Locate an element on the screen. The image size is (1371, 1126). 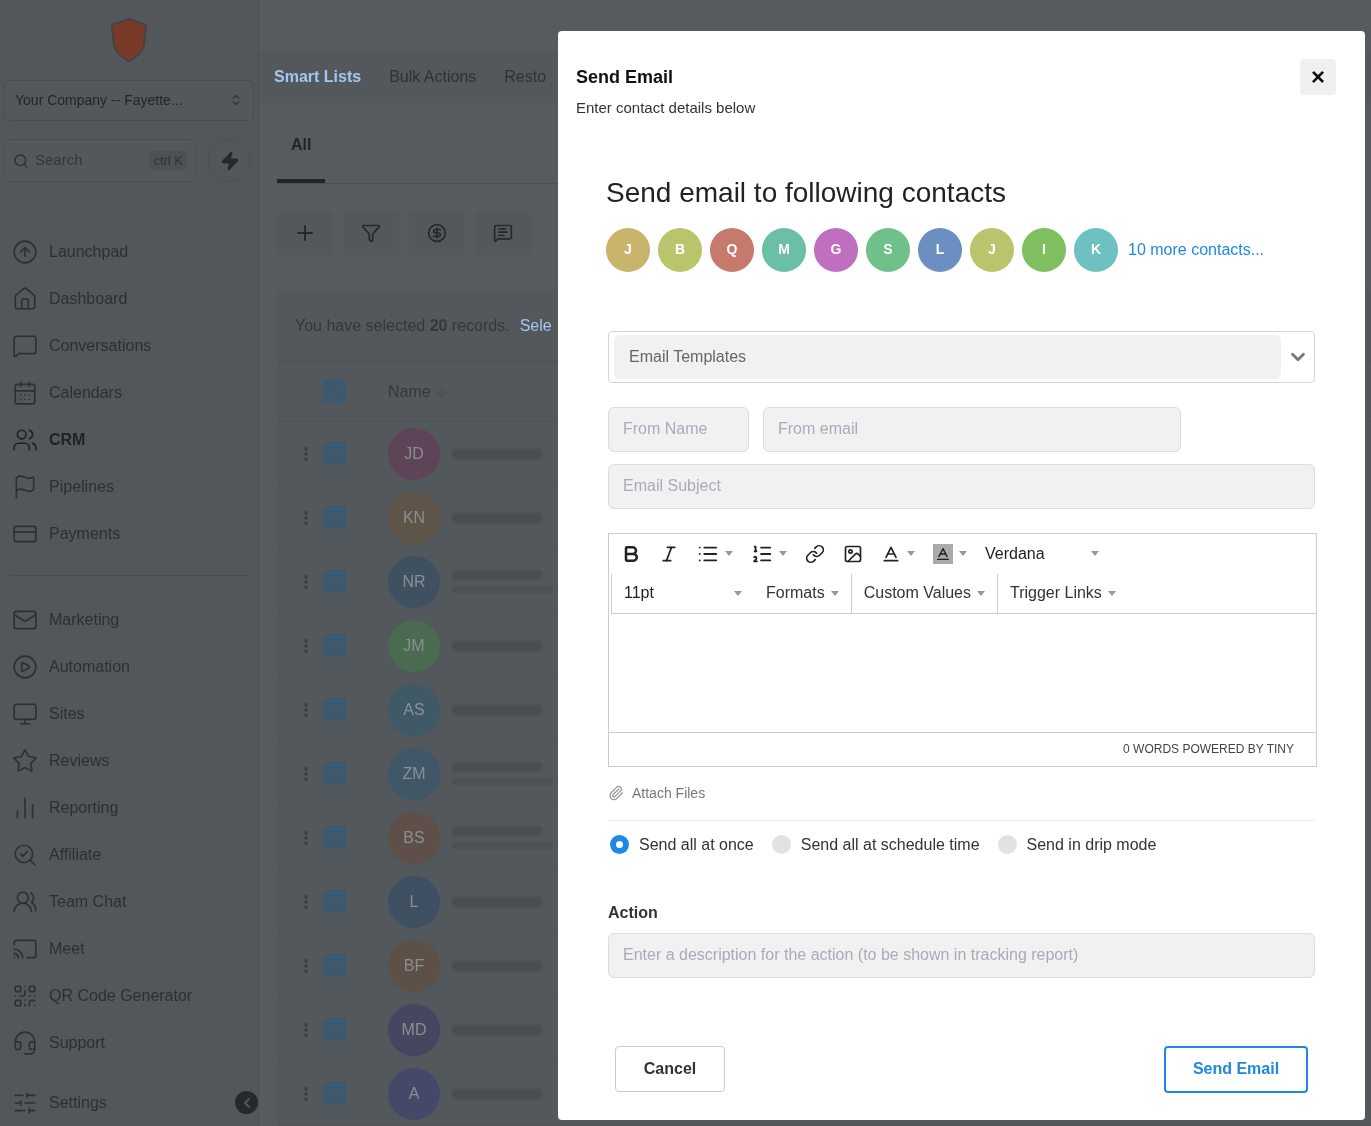
cancel-button: Cancel is located at coordinates (670, 1068).